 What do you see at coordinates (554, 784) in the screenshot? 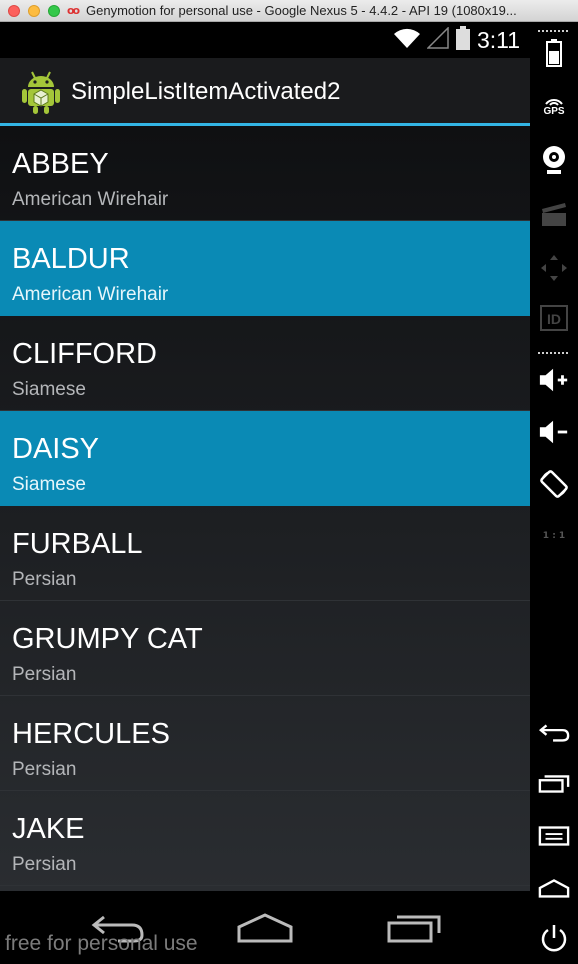
I see `device-recents-icon` at bounding box center [554, 784].